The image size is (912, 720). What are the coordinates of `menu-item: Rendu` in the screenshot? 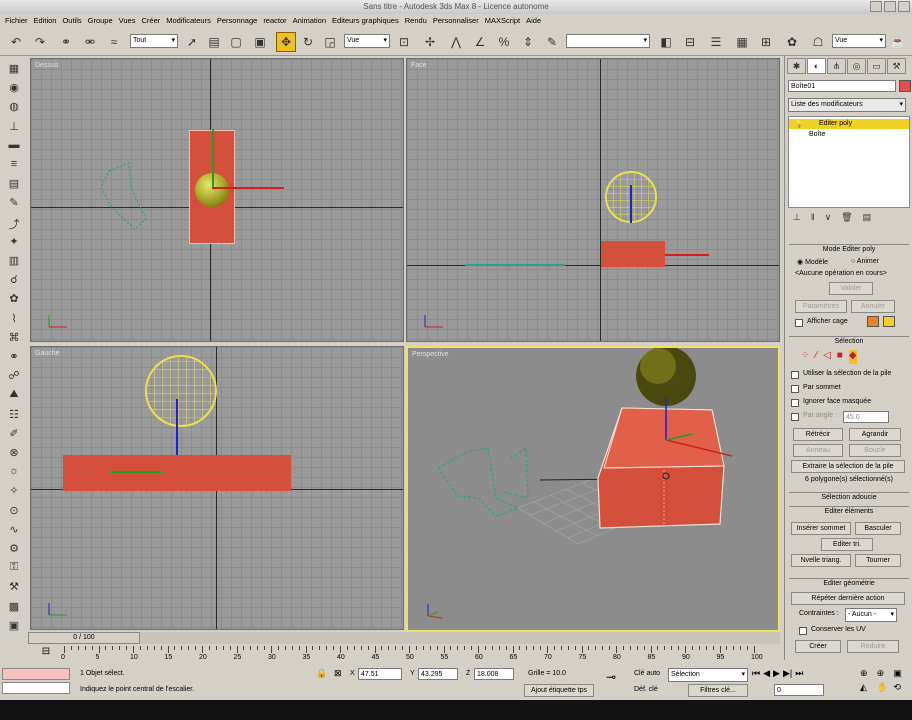 It's located at (416, 21).